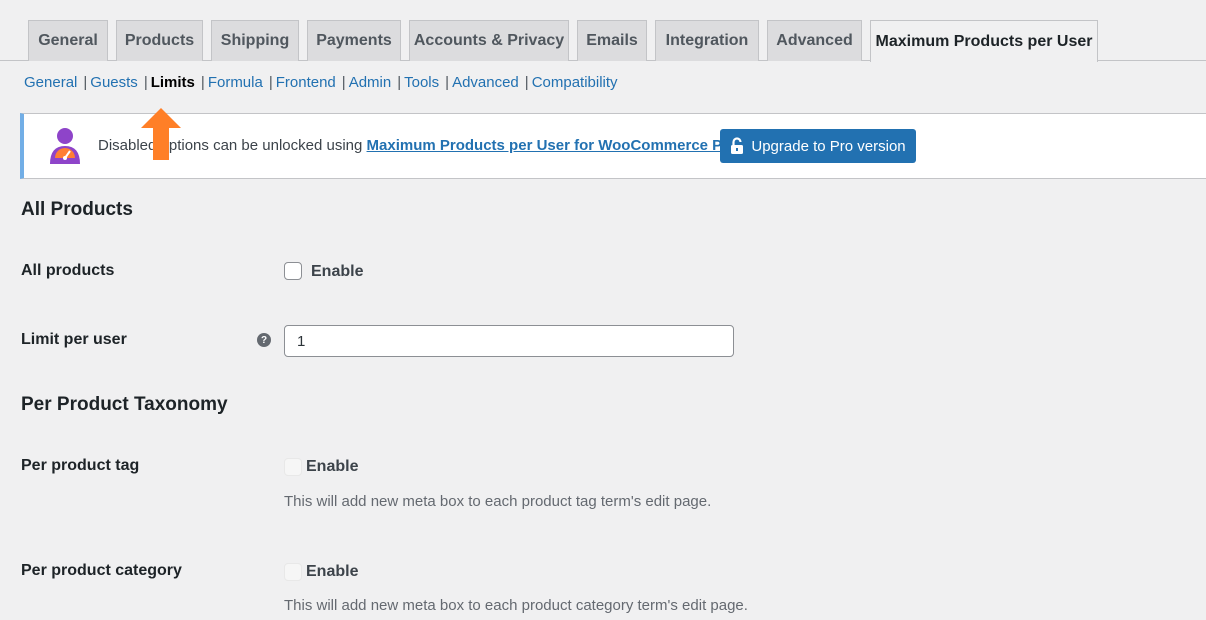 Image resolution: width=1206 pixels, height=620 pixels. What do you see at coordinates (101, 570) in the screenshot?
I see `per-product-category-label: Per product category` at bounding box center [101, 570].